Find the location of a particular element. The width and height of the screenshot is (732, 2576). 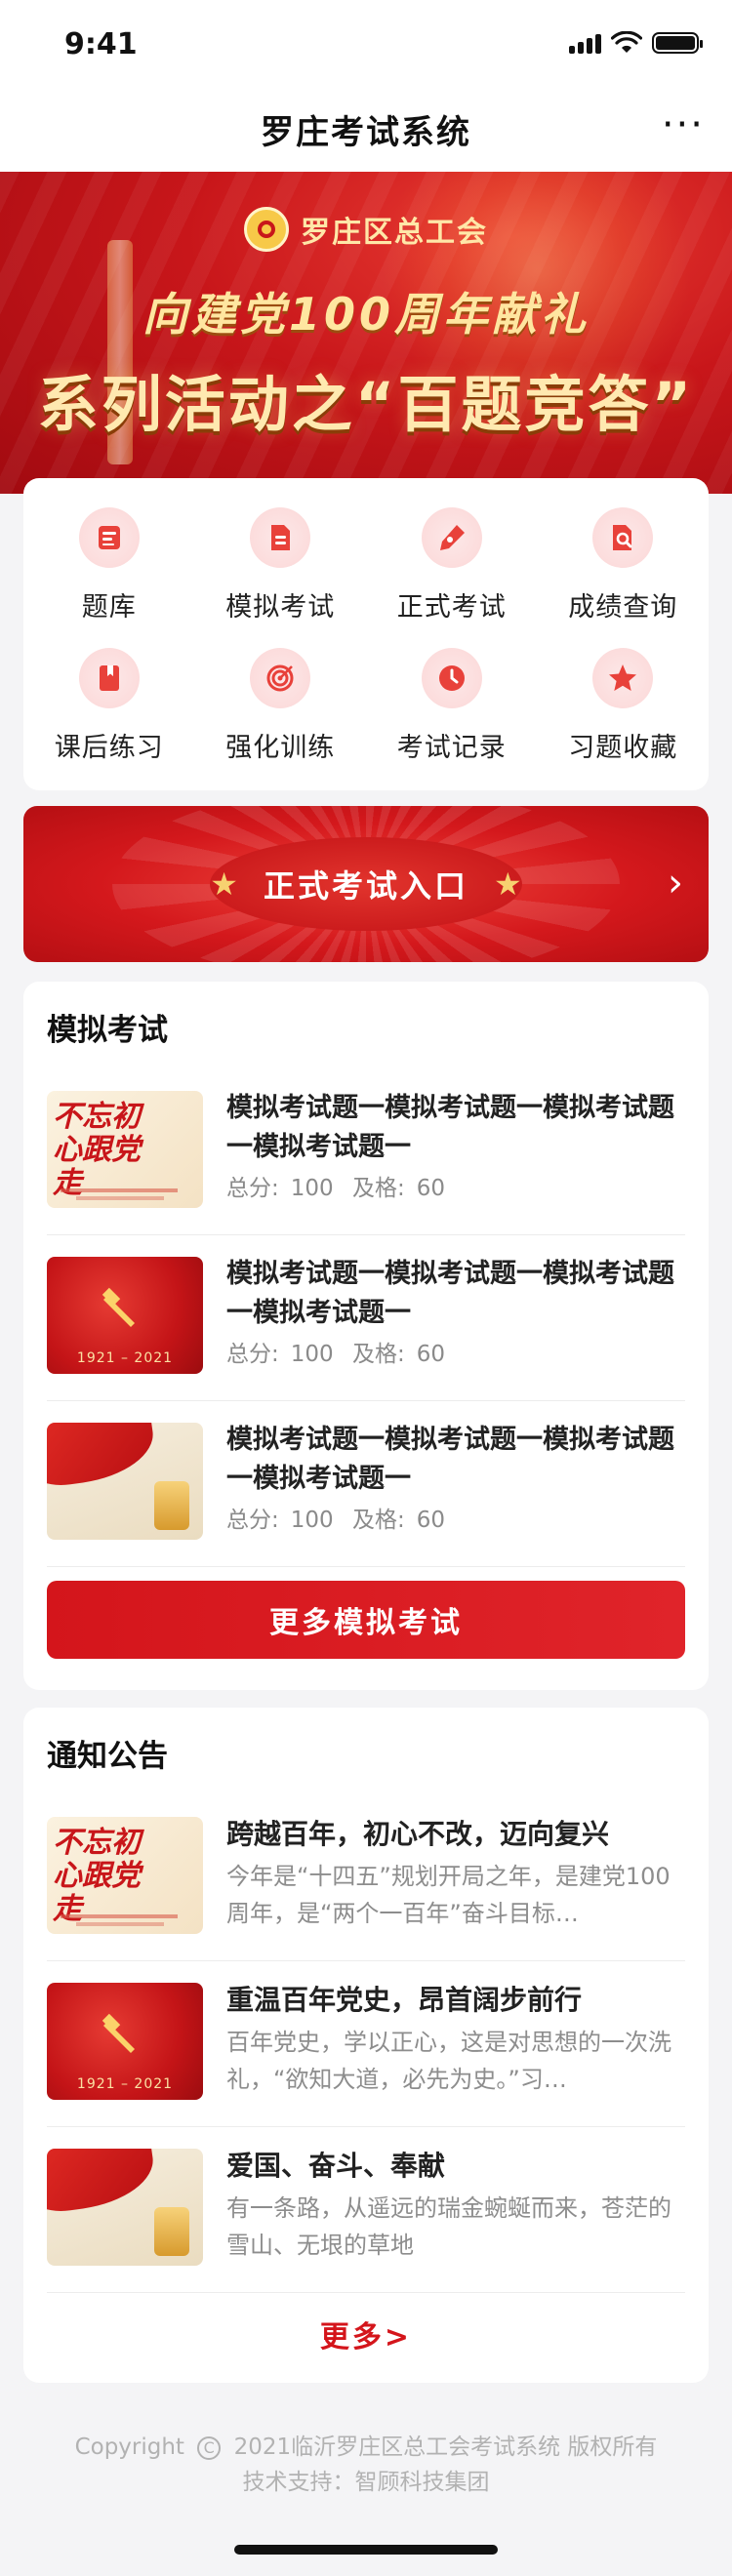

section-title: 模拟考试 is located at coordinates (107, 1030).